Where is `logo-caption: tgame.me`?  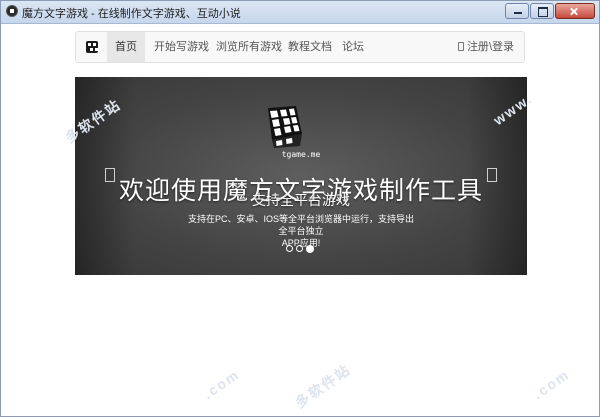 logo-caption: tgame.me is located at coordinates (301, 154).